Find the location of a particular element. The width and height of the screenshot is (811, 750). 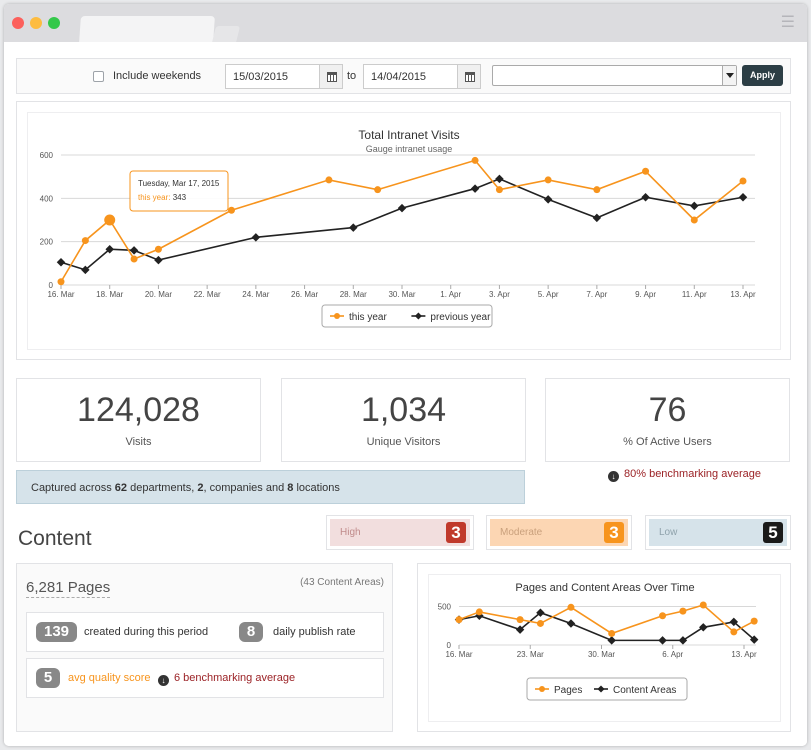

visits-y-tick-label: 200 is located at coordinates (47, 242).